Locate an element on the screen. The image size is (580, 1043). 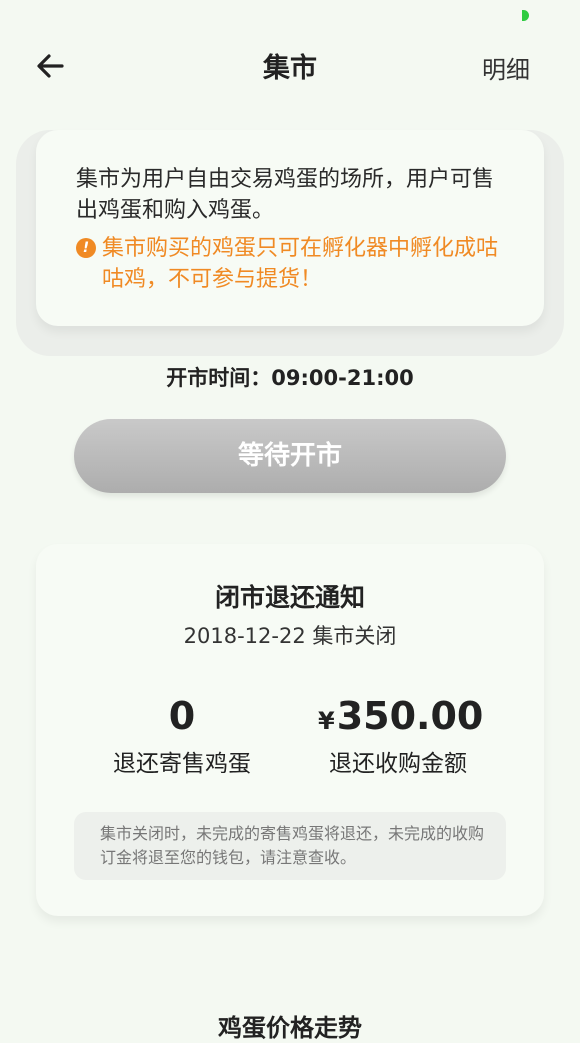
returned-amount: ¥350.00 is located at coordinates (401, 716).